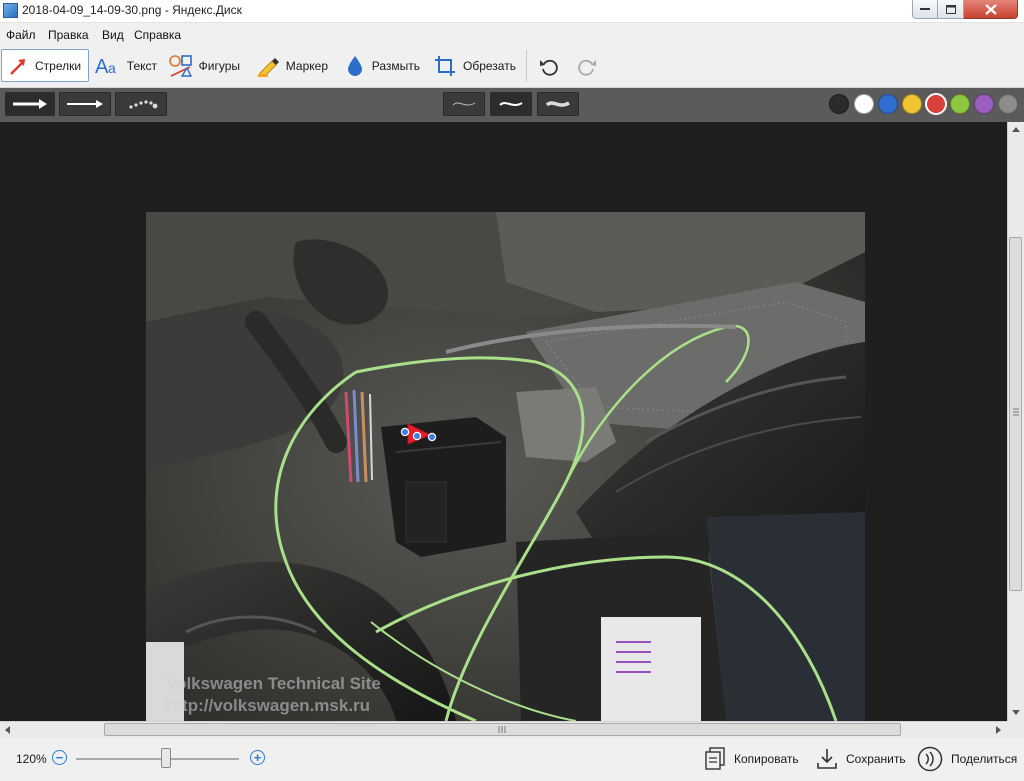 The width and height of the screenshot is (1024, 781). Describe the element at coordinates (1016, 712) in the screenshot. I see `scroll-down-icon` at that location.